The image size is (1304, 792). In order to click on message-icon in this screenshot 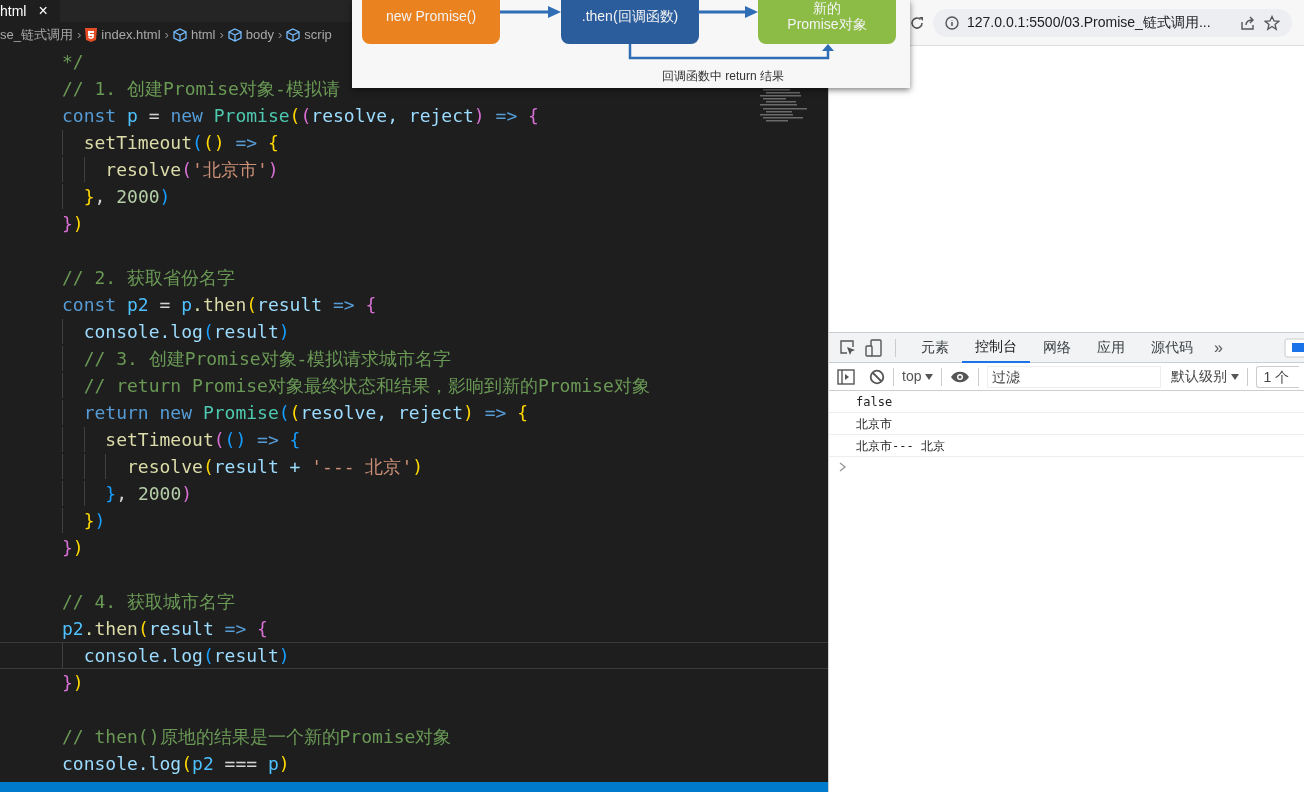, I will do `click(1294, 347)`.